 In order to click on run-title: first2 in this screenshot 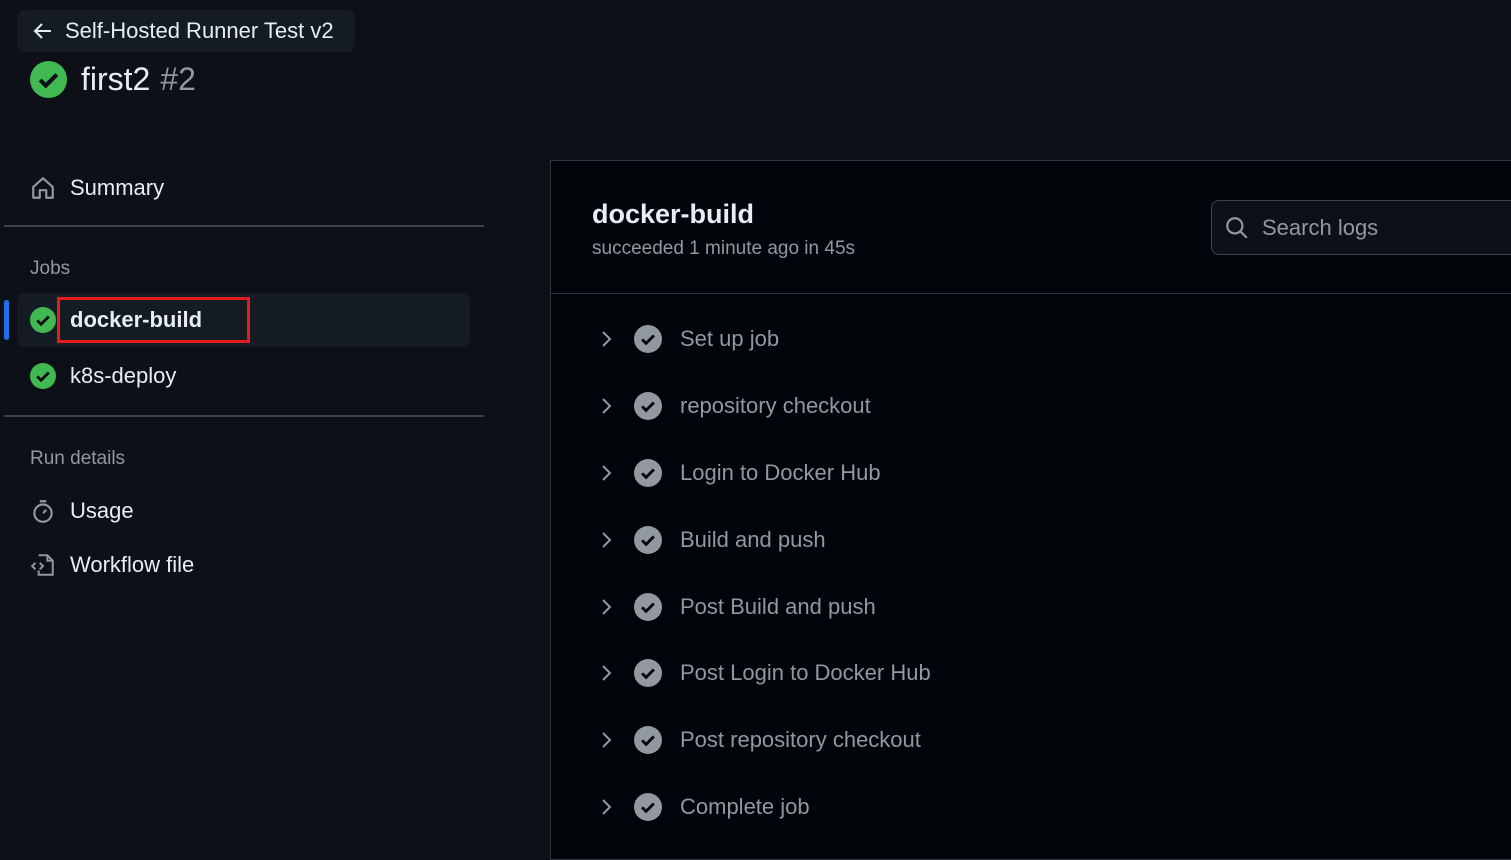, I will do `click(116, 79)`.